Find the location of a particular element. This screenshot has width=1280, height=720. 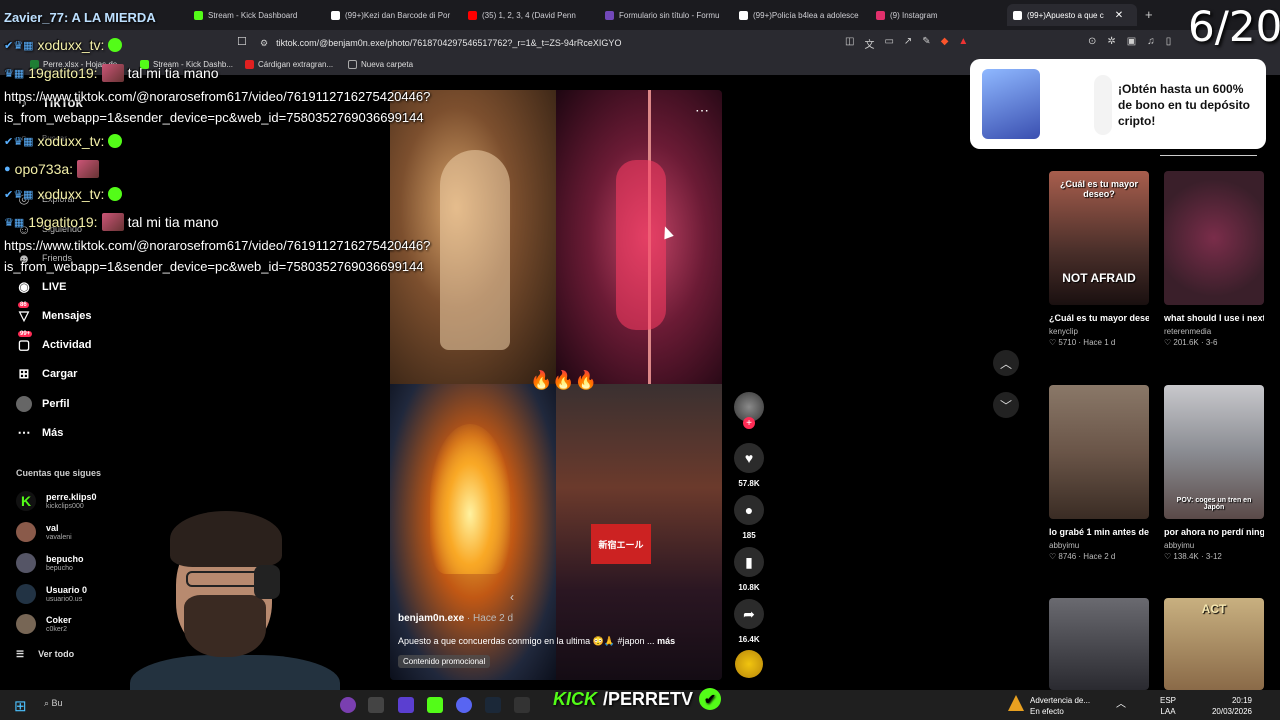

video-thumbnail: ¿Cuál es tu mayor deseo? NOT AFRAID is located at coordinates (1099, 238).